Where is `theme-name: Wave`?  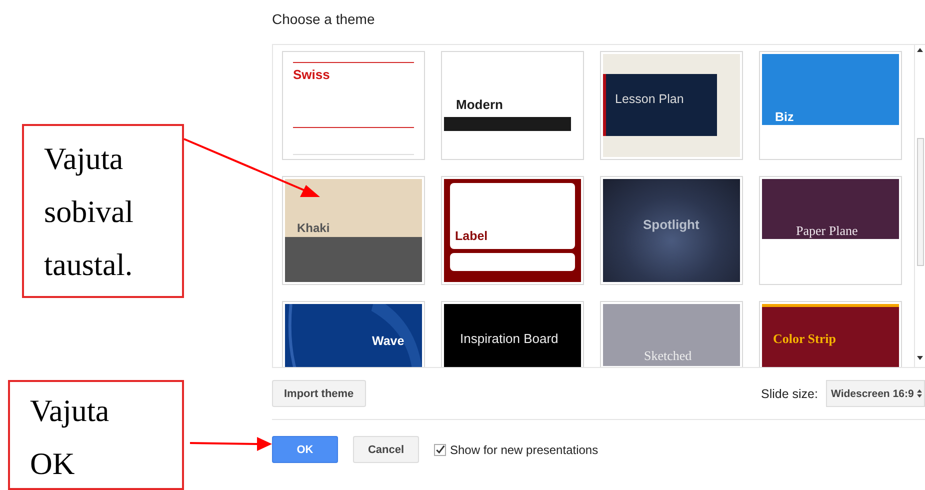
theme-name: Wave is located at coordinates (388, 341).